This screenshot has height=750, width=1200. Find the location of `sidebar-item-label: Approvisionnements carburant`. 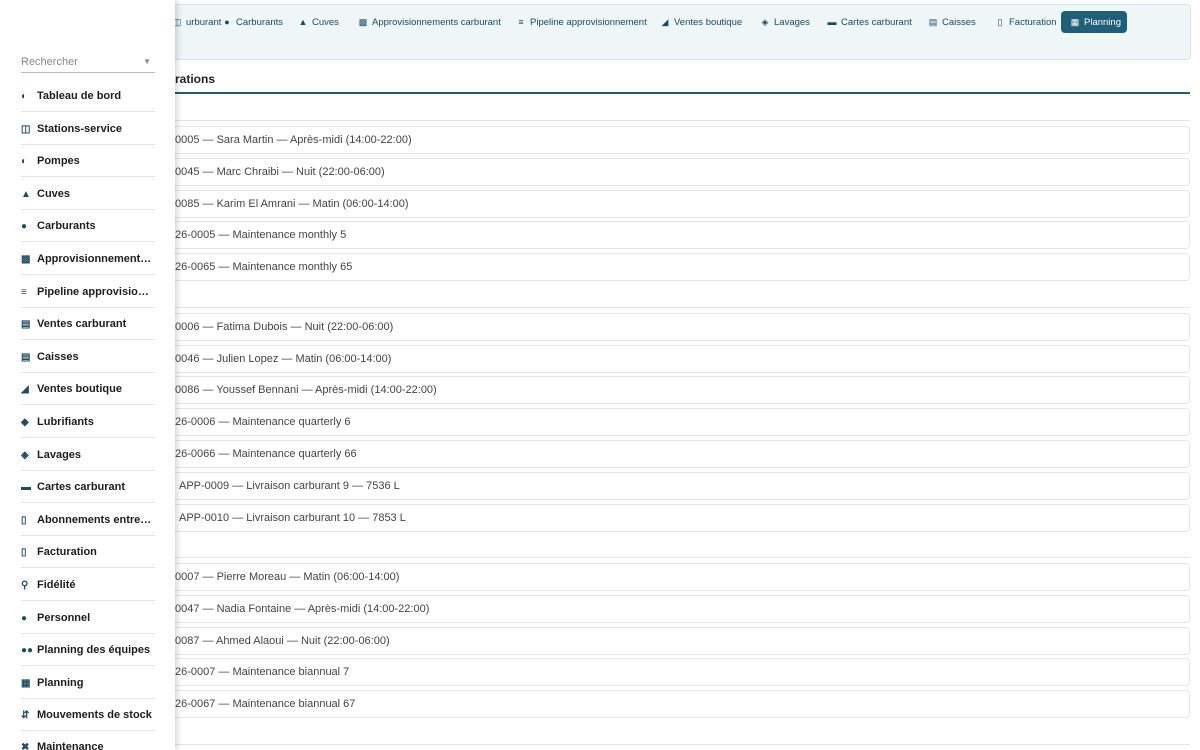

sidebar-item-label: Approvisionnements carburant is located at coordinates (96, 259).